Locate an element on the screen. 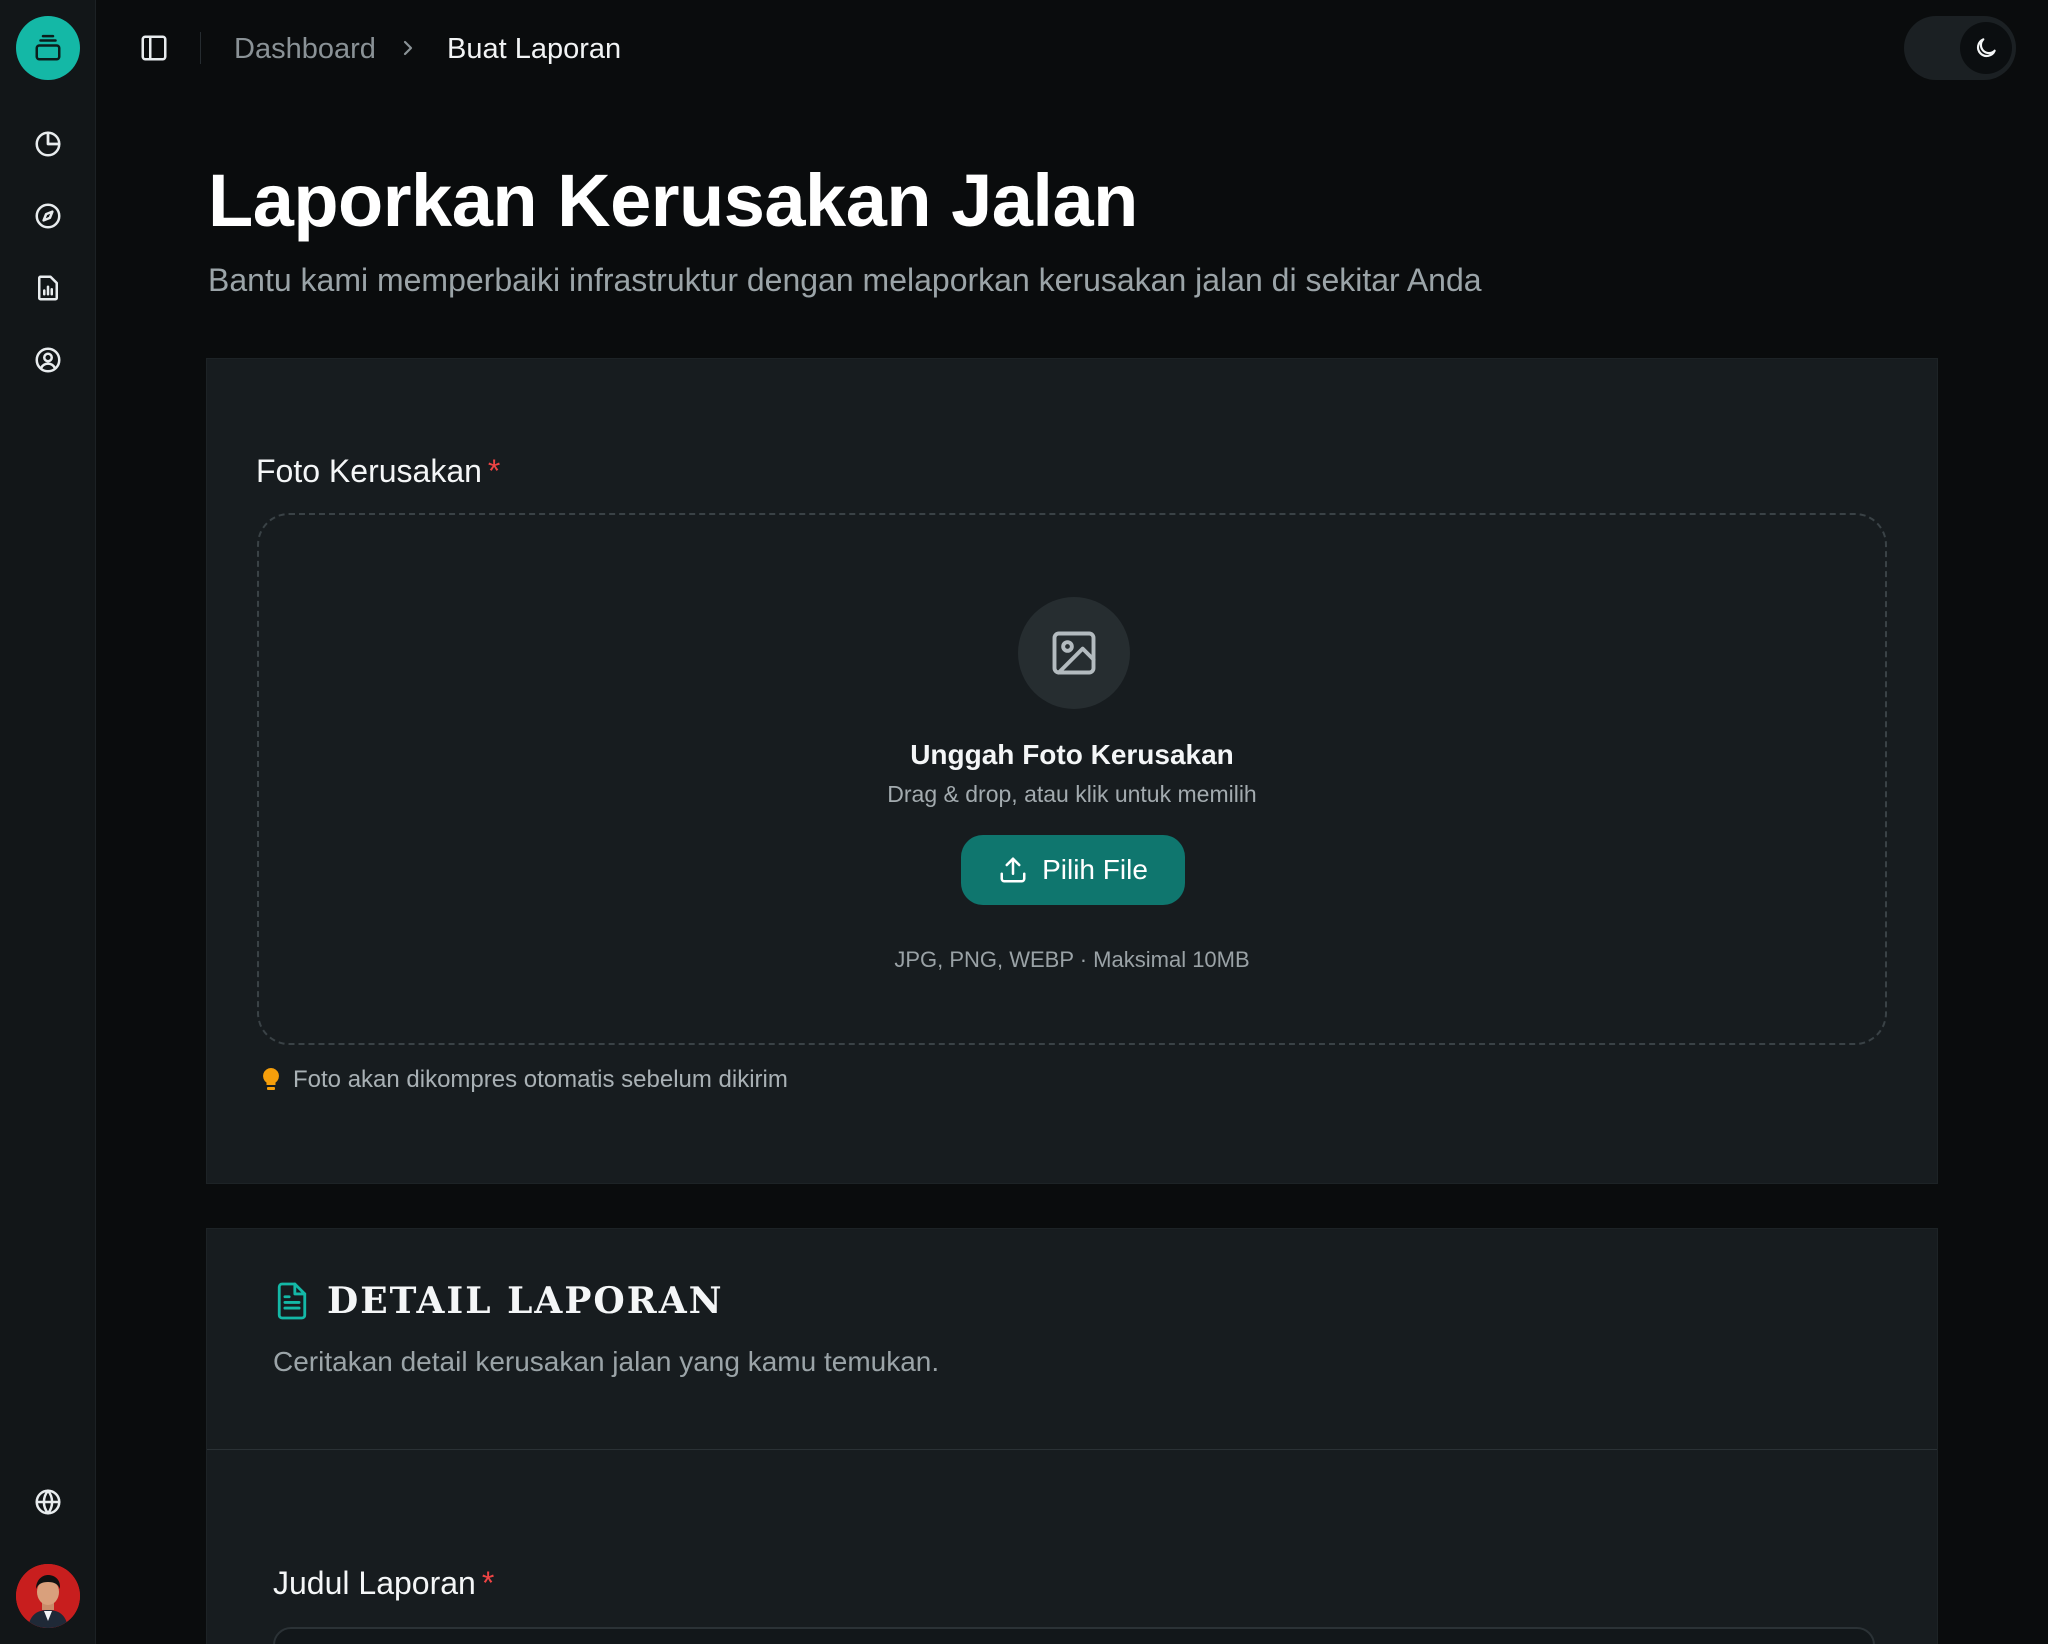 This screenshot has width=2048, height=1644. choose-file-button: Pilih File is located at coordinates (1073, 870).